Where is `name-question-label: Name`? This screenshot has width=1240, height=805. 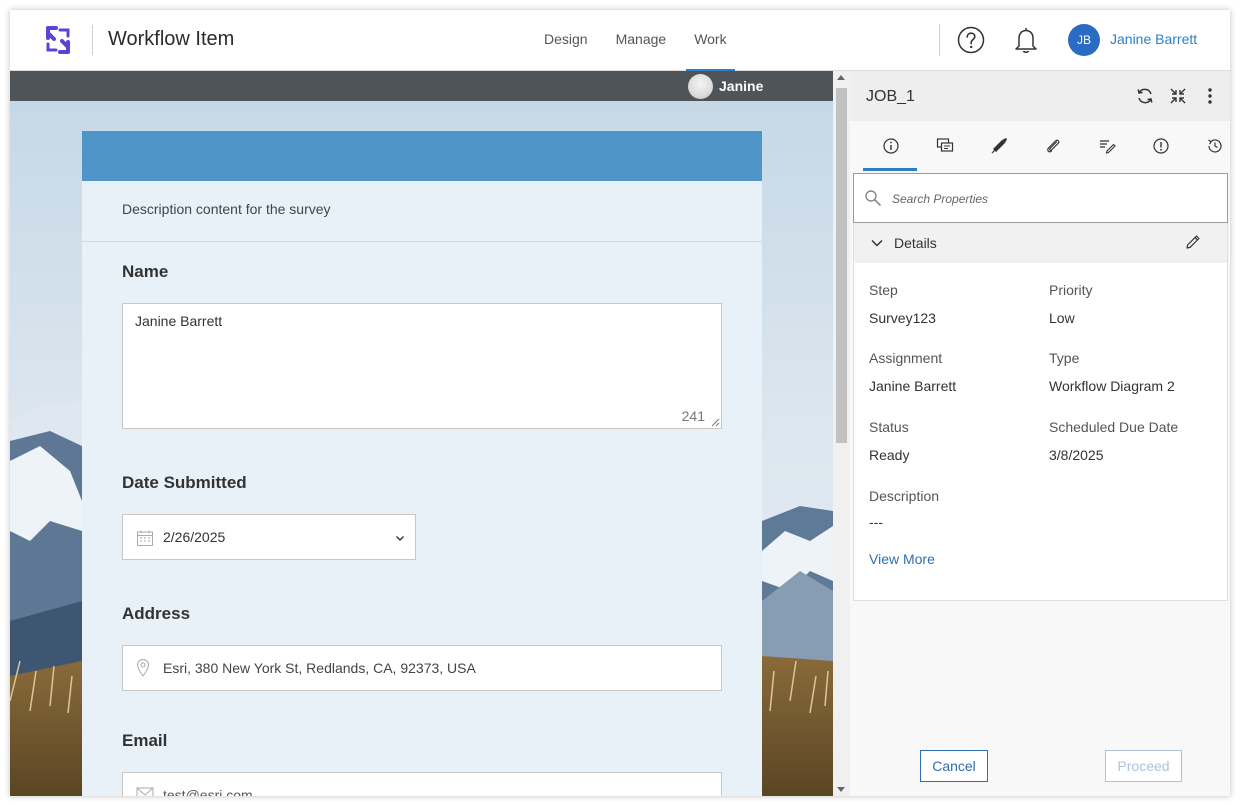
name-question-label: Name is located at coordinates (145, 271).